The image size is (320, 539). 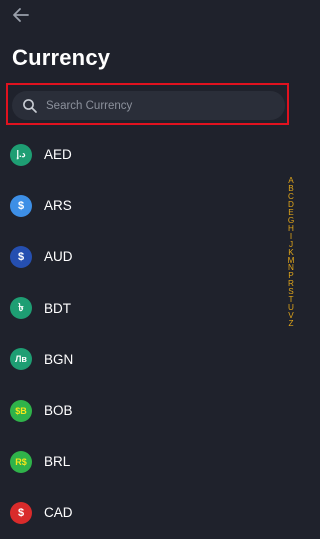 What do you see at coordinates (140, 205) in the screenshot?
I see `currency-item-ars: $ ARS` at bounding box center [140, 205].